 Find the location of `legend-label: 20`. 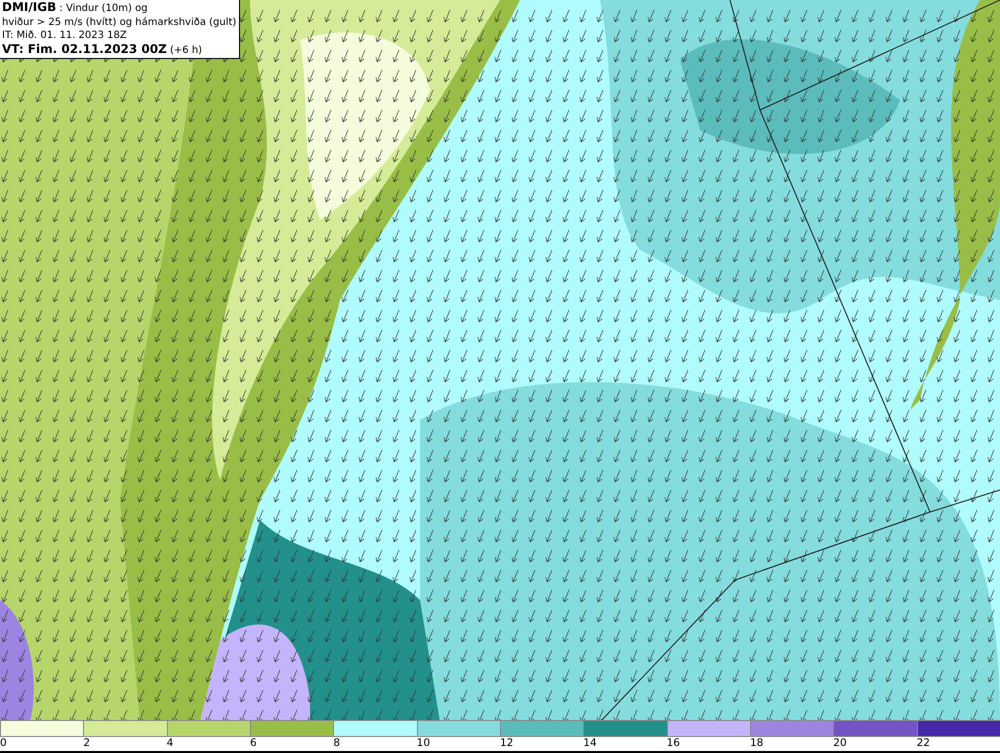

legend-label: 20 is located at coordinates (840, 743).